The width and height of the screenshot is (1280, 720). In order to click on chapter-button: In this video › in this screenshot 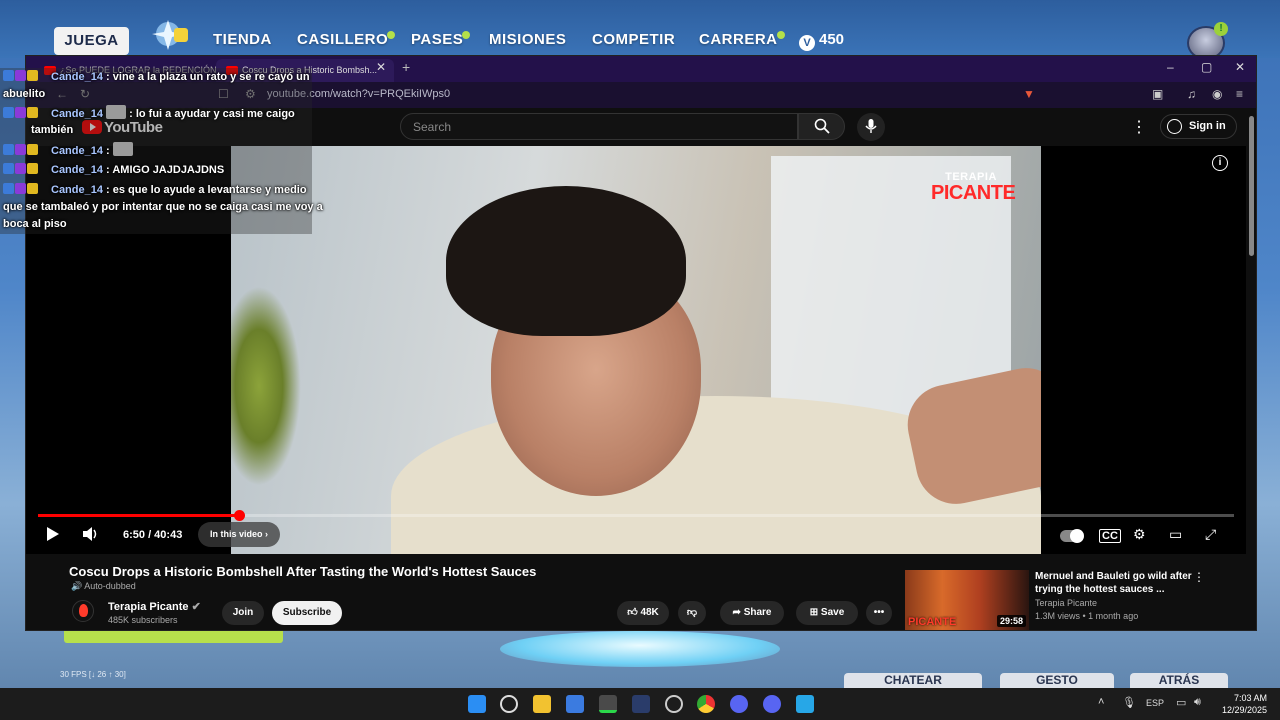, I will do `click(239, 534)`.